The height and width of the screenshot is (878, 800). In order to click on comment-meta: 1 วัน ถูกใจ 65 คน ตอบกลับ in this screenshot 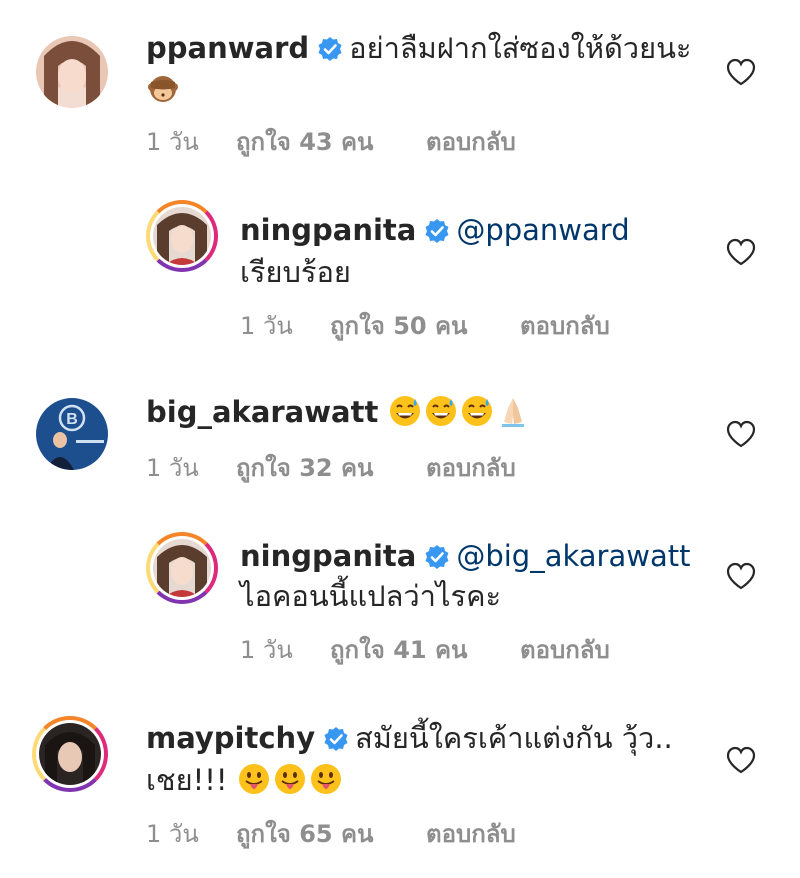, I will do `click(331, 833)`.